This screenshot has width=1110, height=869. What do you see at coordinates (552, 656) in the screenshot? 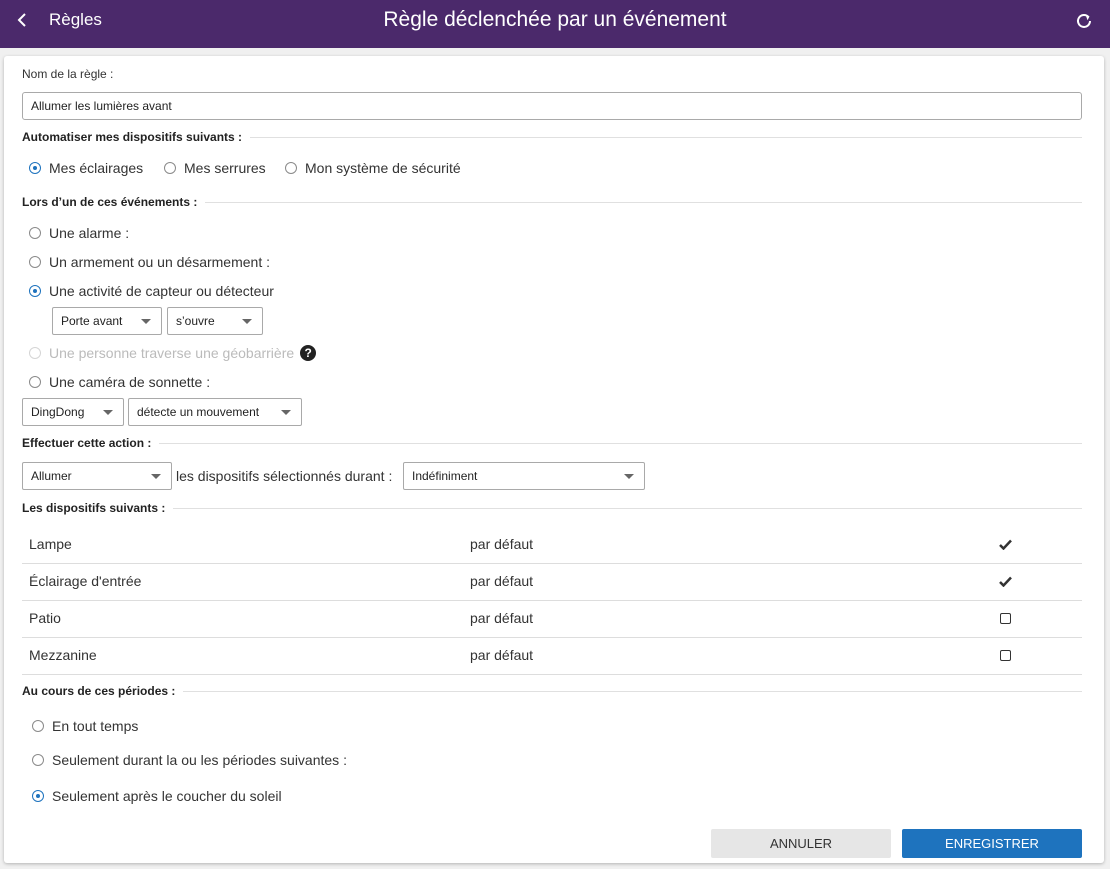
I see `device-row: Mezzanine par défaut` at bounding box center [552, 656].